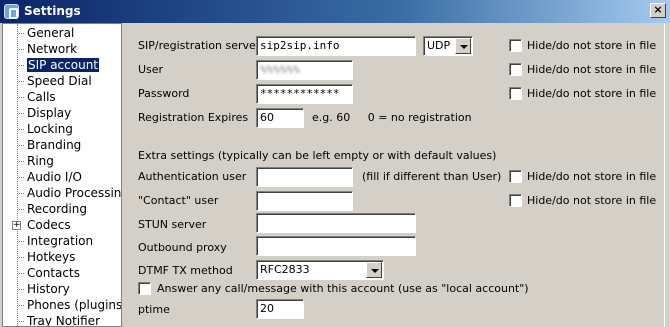 The width and height of the screenshot is (670, 327). I want to click on sip-server-label: SIP/registration server, so click(199, 45).